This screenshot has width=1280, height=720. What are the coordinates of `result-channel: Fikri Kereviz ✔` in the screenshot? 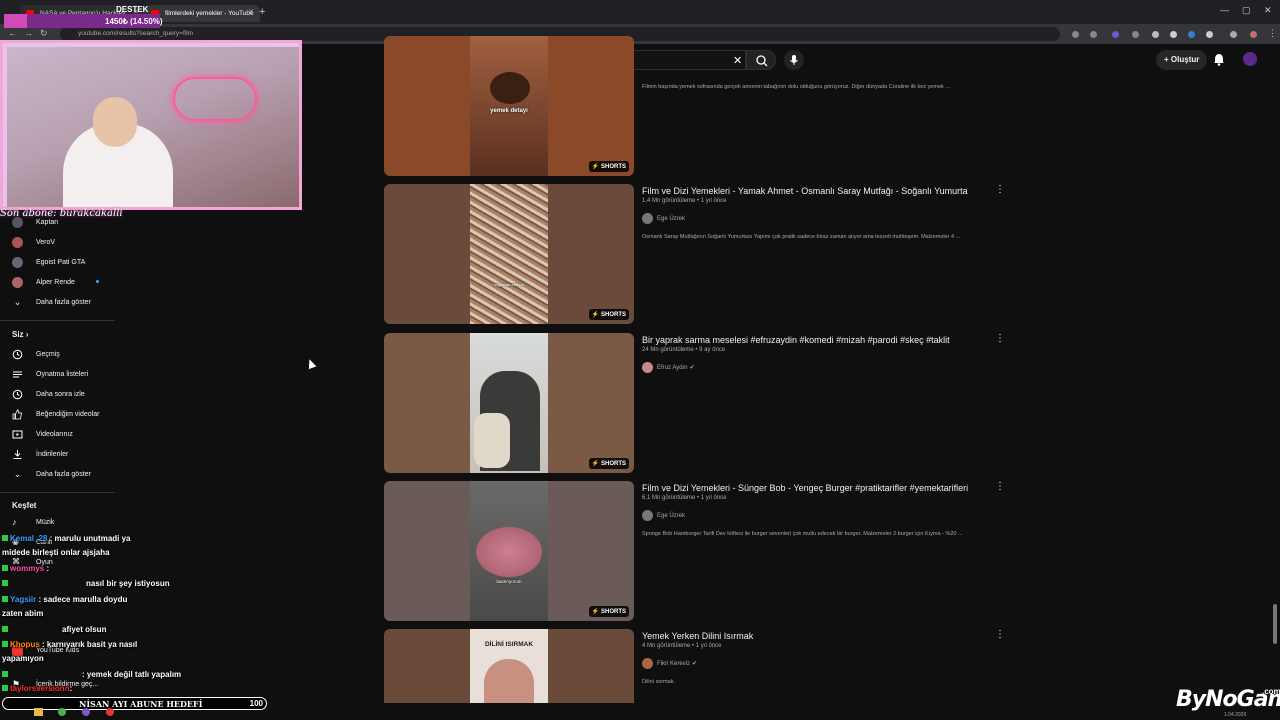 It's located at (669, 663).